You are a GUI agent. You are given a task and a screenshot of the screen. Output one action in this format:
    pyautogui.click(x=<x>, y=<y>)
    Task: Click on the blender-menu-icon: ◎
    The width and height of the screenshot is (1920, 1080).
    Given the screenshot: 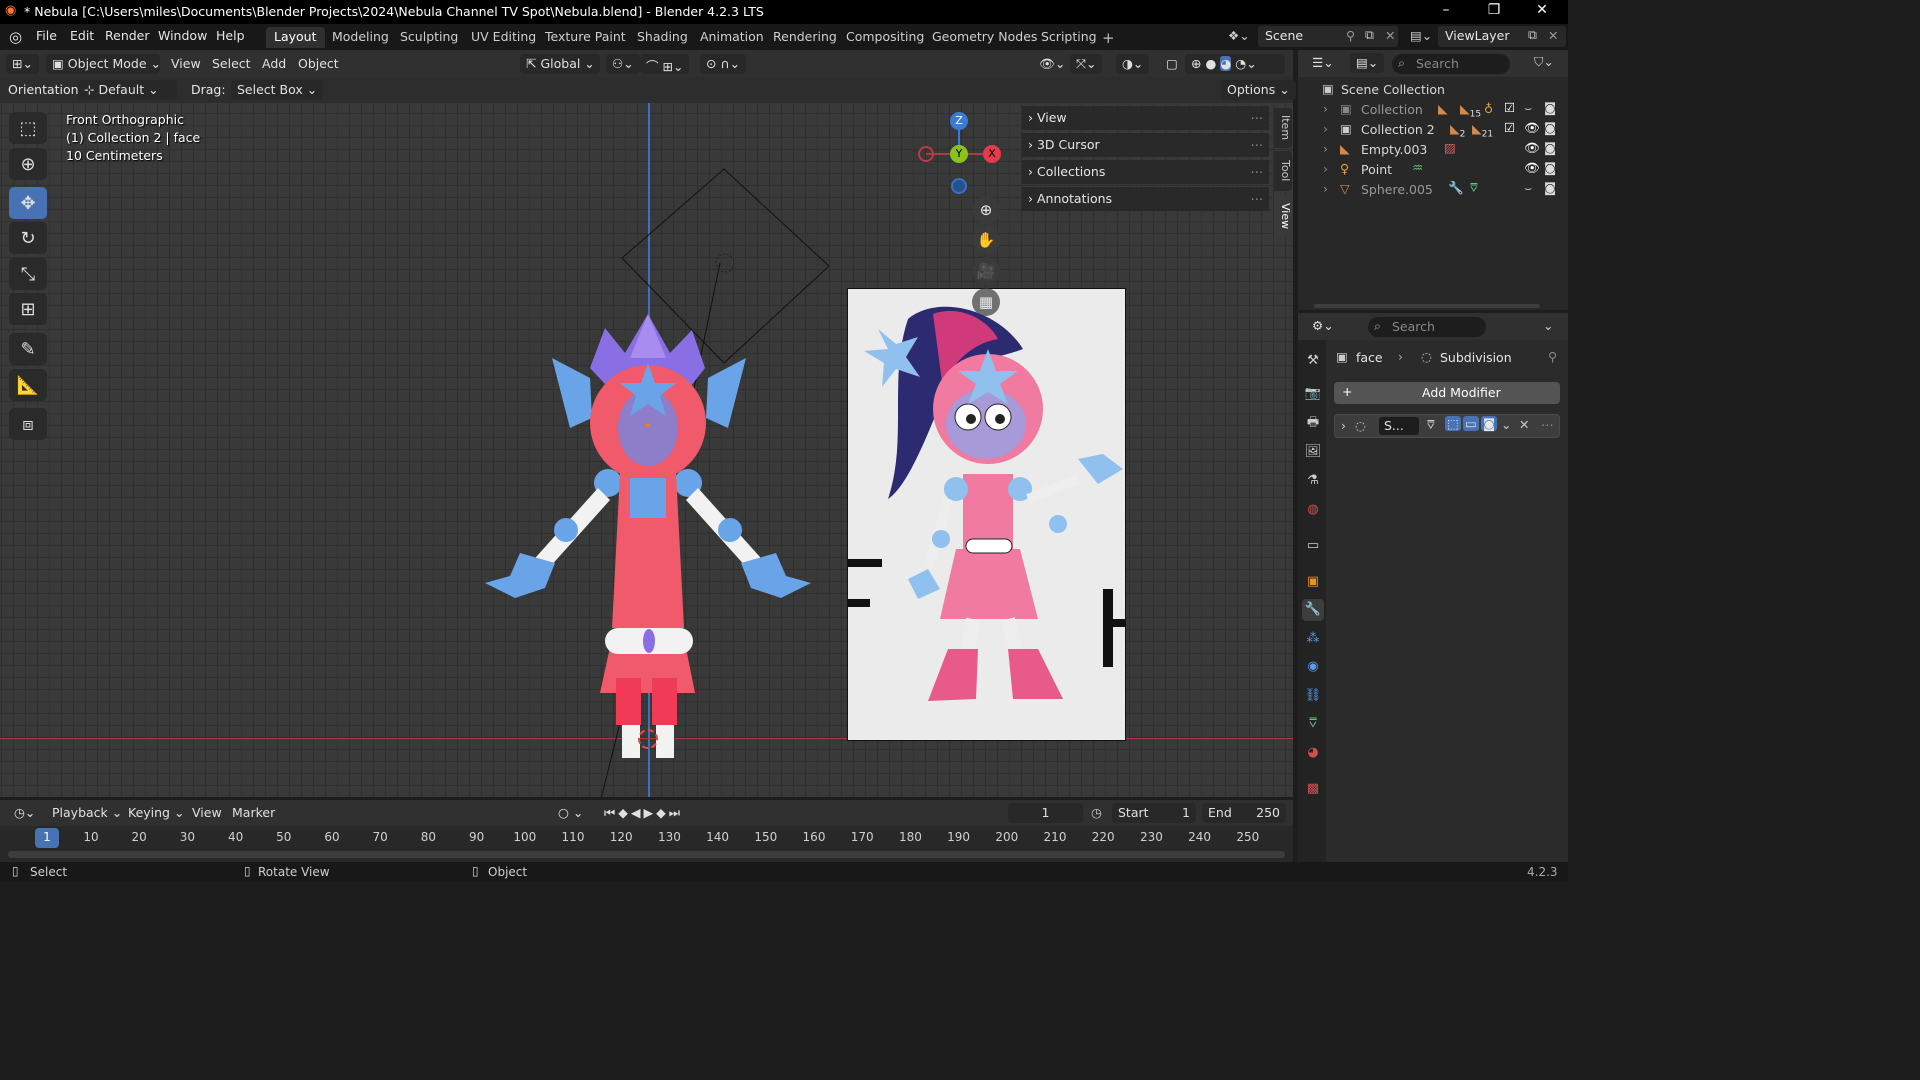 What is the action you would take?
    pyautogui.click(x=15, y=37)
    